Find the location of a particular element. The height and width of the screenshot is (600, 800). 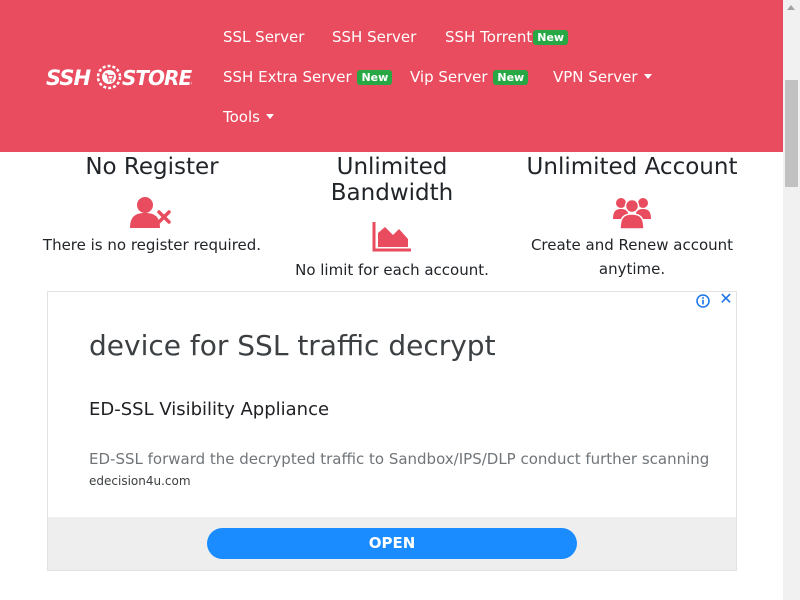

feature-description: Create and Renew account anytime. is located at coordinates (632, 257).